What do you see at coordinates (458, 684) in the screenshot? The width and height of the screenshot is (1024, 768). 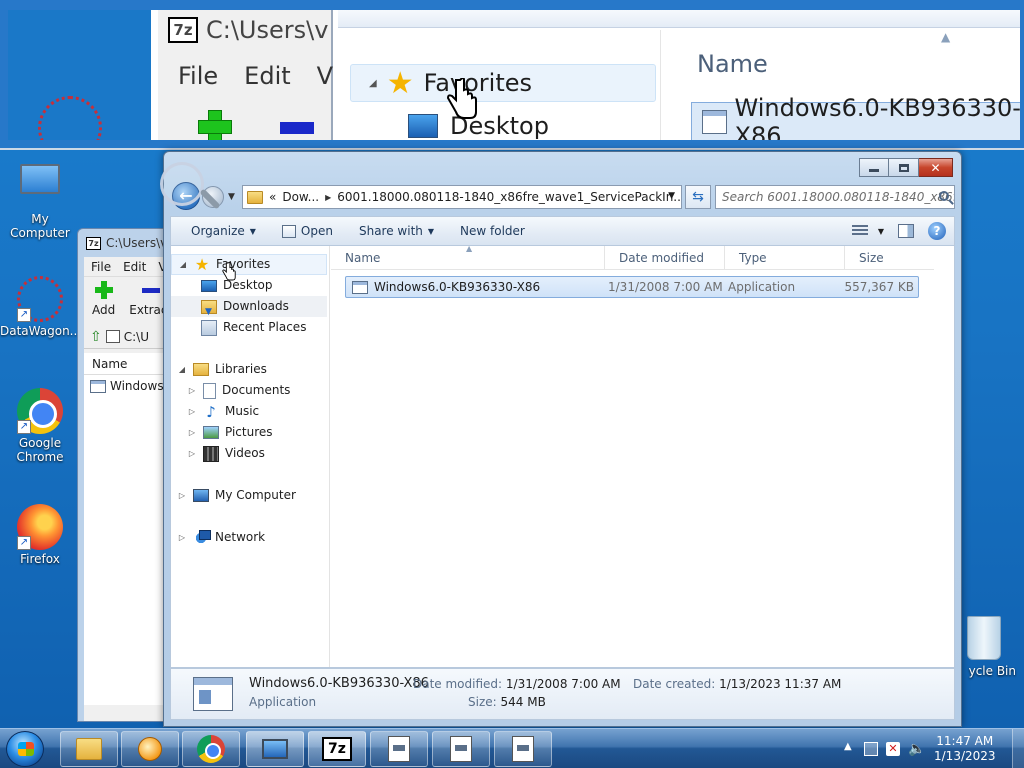 I see `details-date-modified-label: Date modified:` at bounding box center [458, 684].